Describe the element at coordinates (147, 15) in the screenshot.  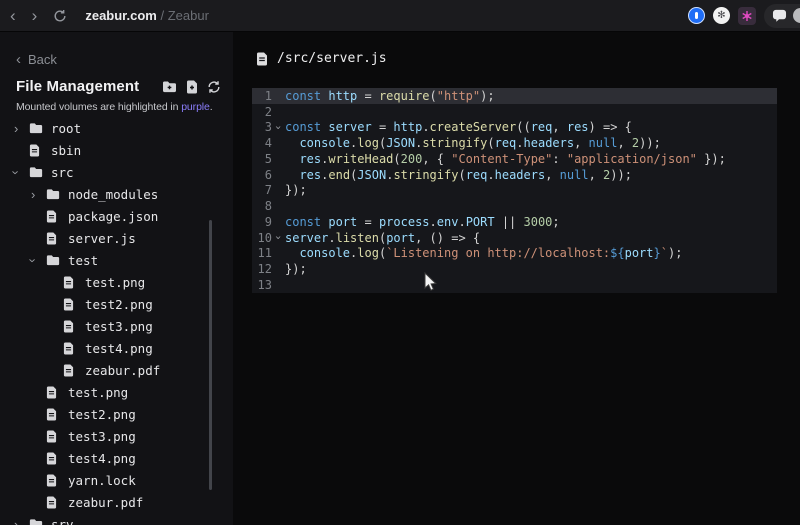
I see `page-url-title: zeabur.com / Zeabur` at that location.